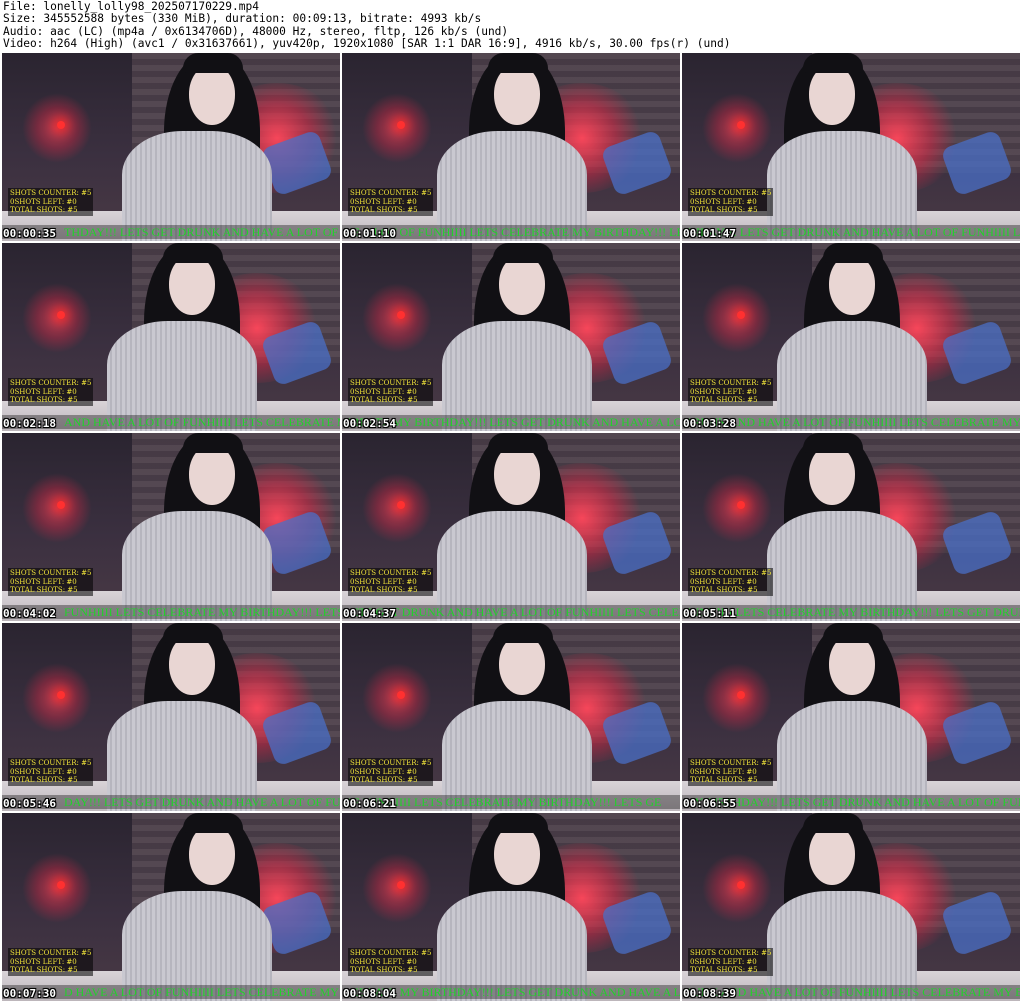 The height and width of the screenshot is (1003, 1024). What do you see at coordinates (709, 233) in the screenshot?
I see `timestamp-label: 00:01:47` at bounding box center [709, 233].